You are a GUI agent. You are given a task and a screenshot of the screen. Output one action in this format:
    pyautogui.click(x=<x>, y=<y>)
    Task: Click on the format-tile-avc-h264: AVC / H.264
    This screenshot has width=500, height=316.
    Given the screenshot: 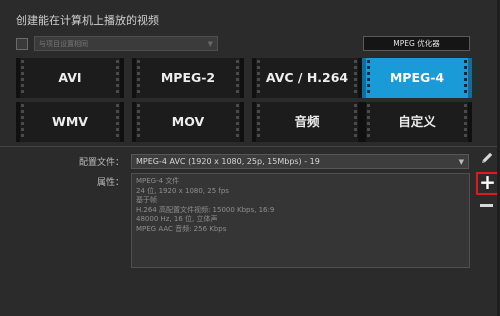 What is the action you would take?
    pyautogui.click(x=307, y=78)
    